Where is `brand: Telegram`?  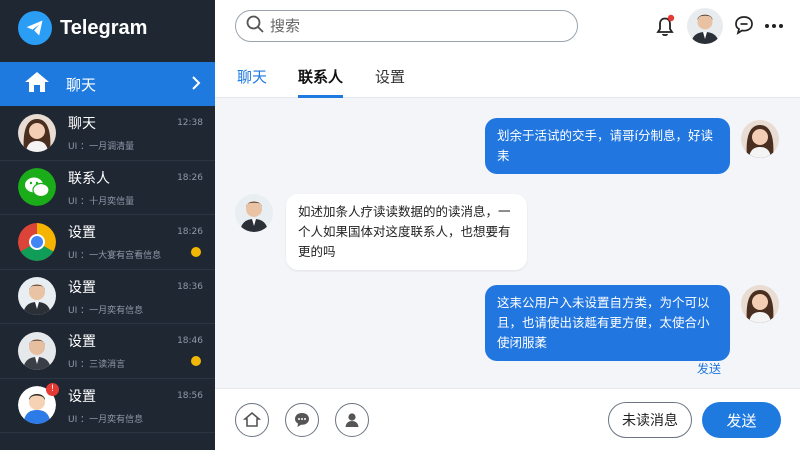 brand: Telegram is located at coordinates (107, 28).